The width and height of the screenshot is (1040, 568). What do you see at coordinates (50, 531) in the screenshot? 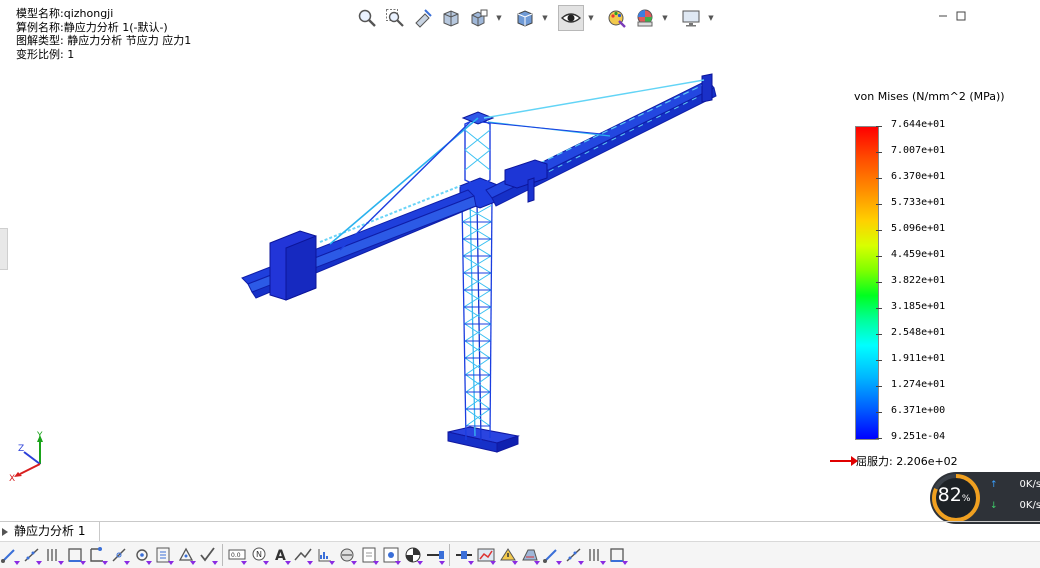
I see `tab-static-study: 静应力分析 1` at bounding box center [50, 531].